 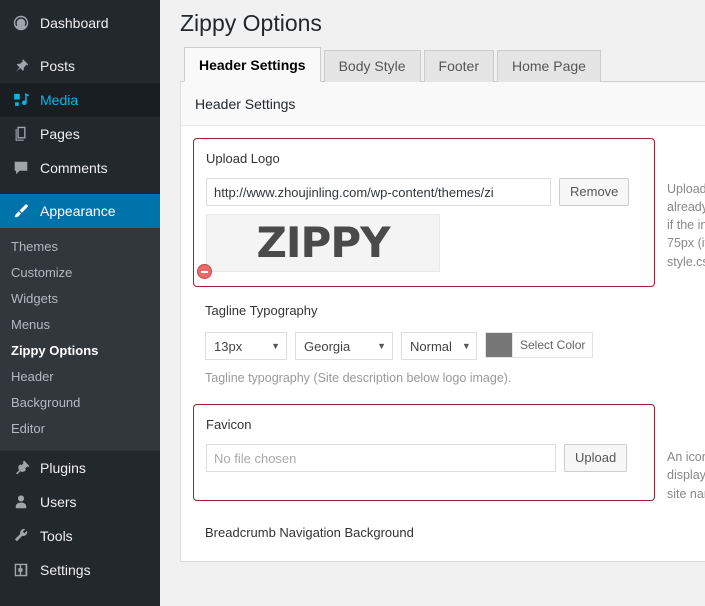 What do you see at coordinates (80, 66) in the screenshot?
I see `sidebar-item-posts: Posts` at bounding box center [80, 66].